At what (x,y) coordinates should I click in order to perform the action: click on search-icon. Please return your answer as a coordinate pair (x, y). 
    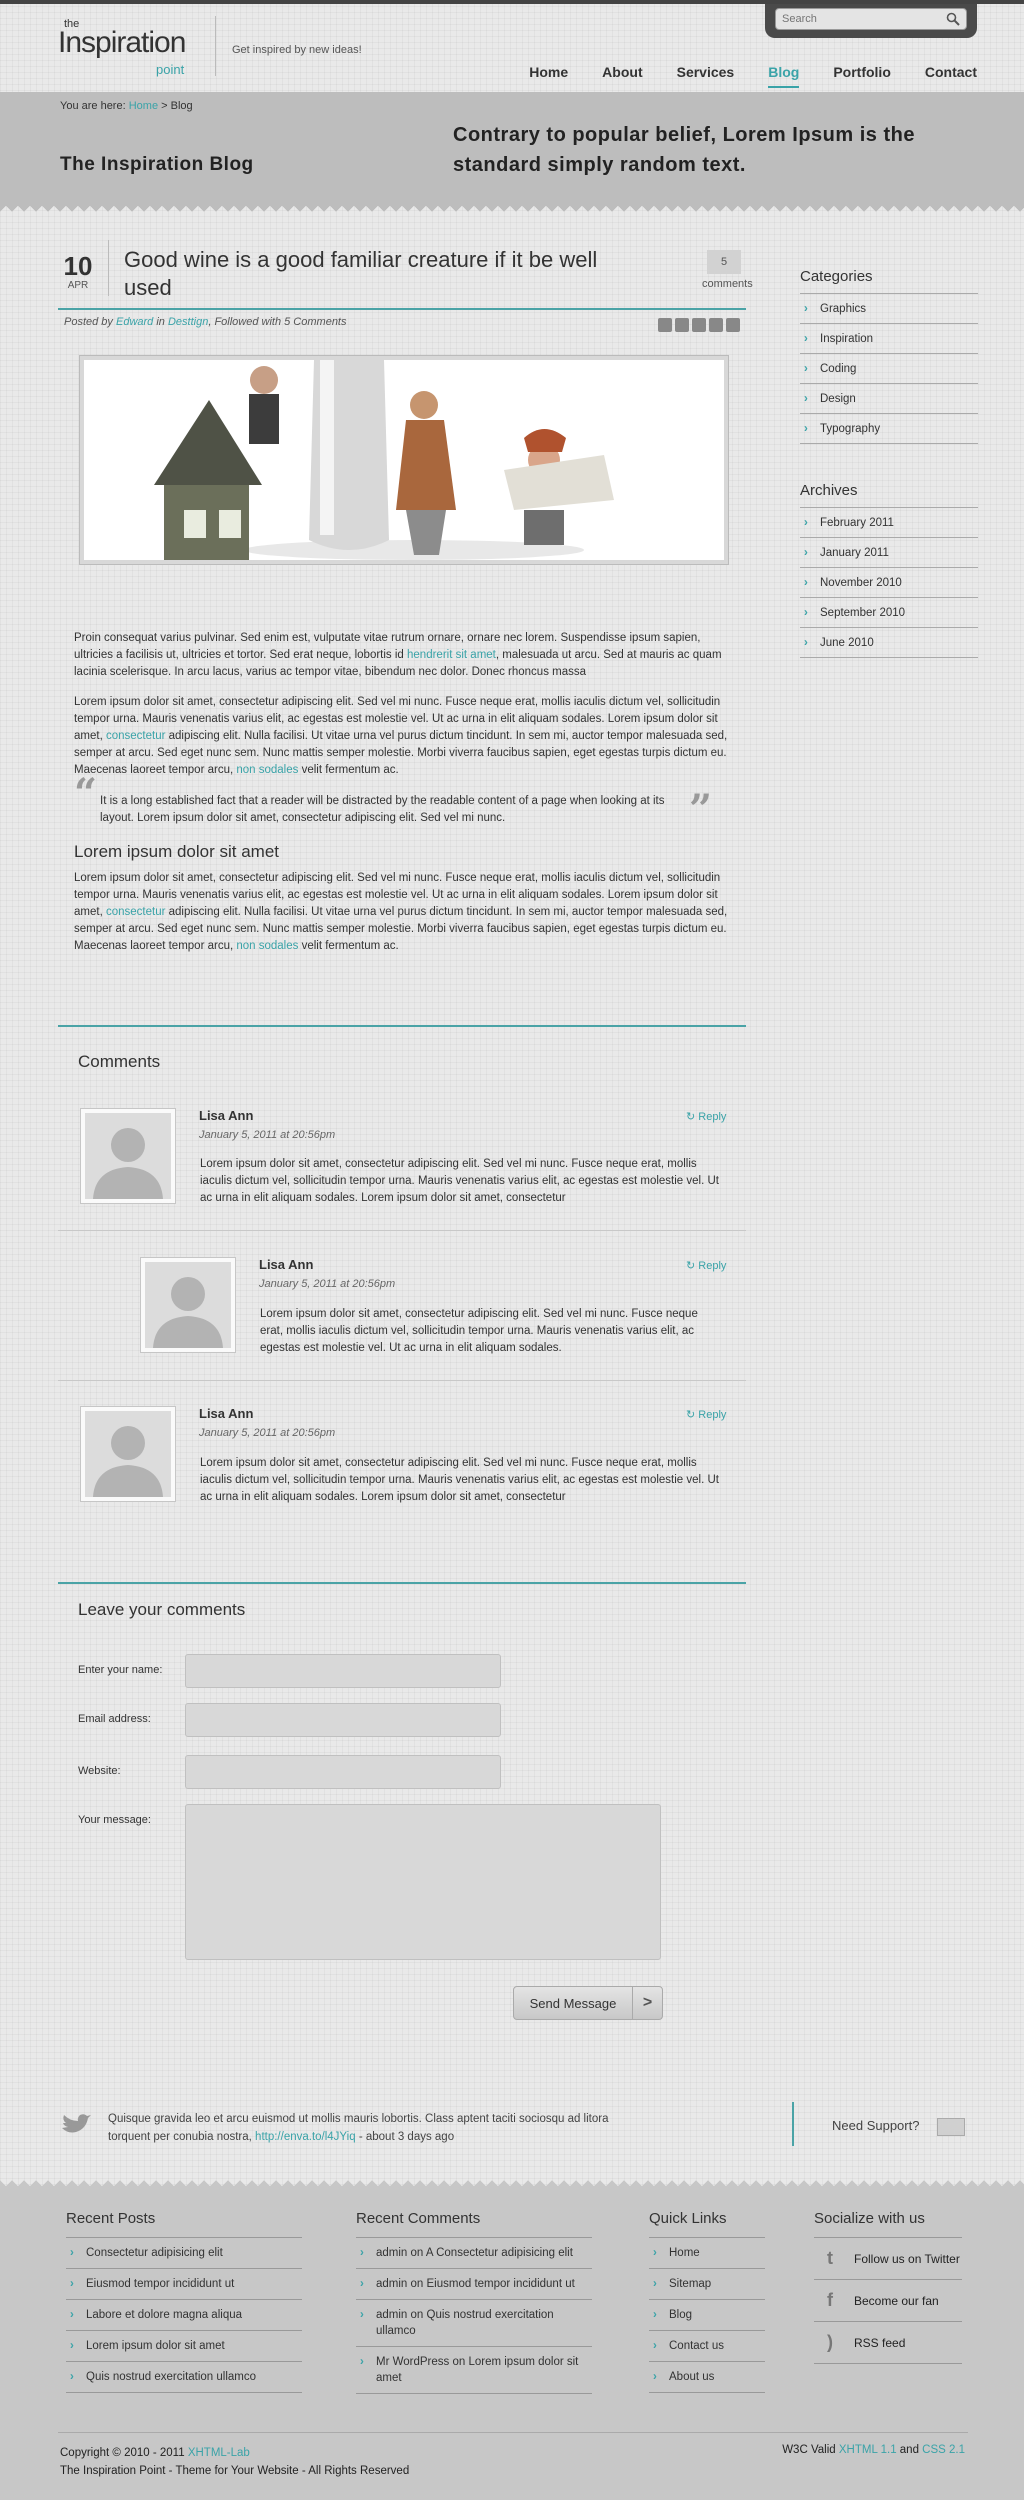
    Looking at the image, I should click on (953, 19).